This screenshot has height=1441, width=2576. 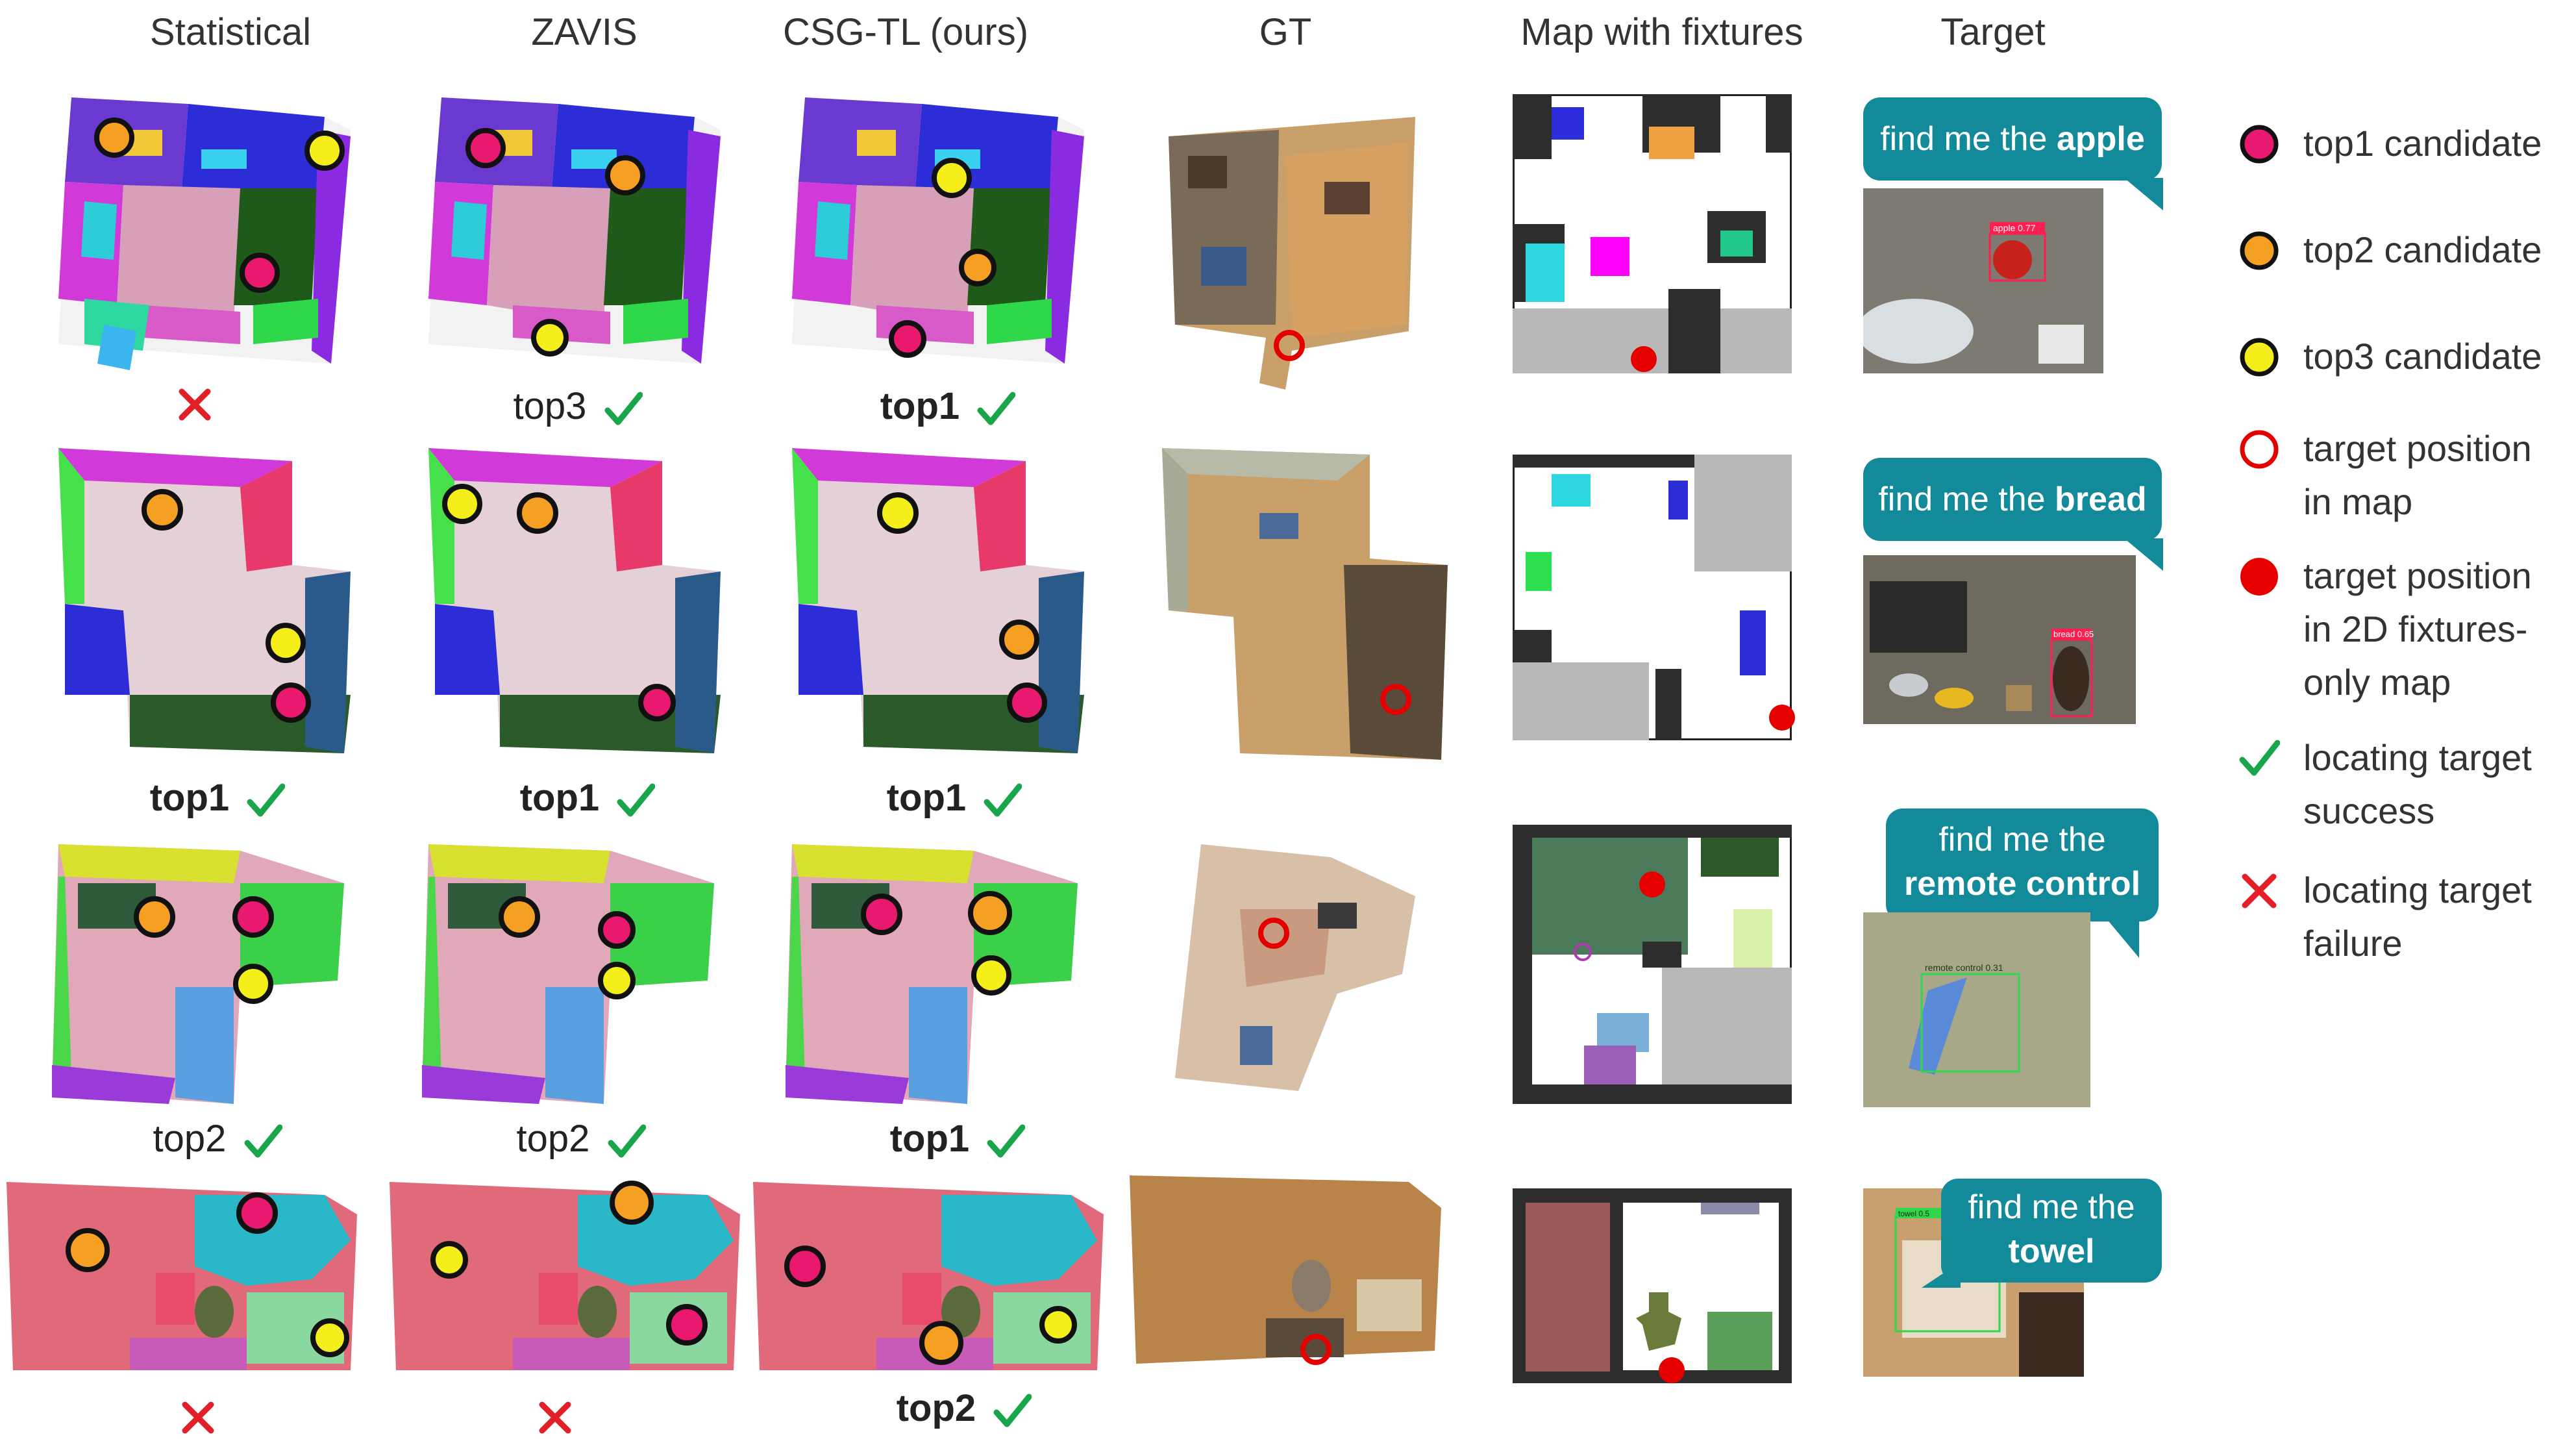 I want to click on scene-zavis-row1, so click(x=571, y=230).